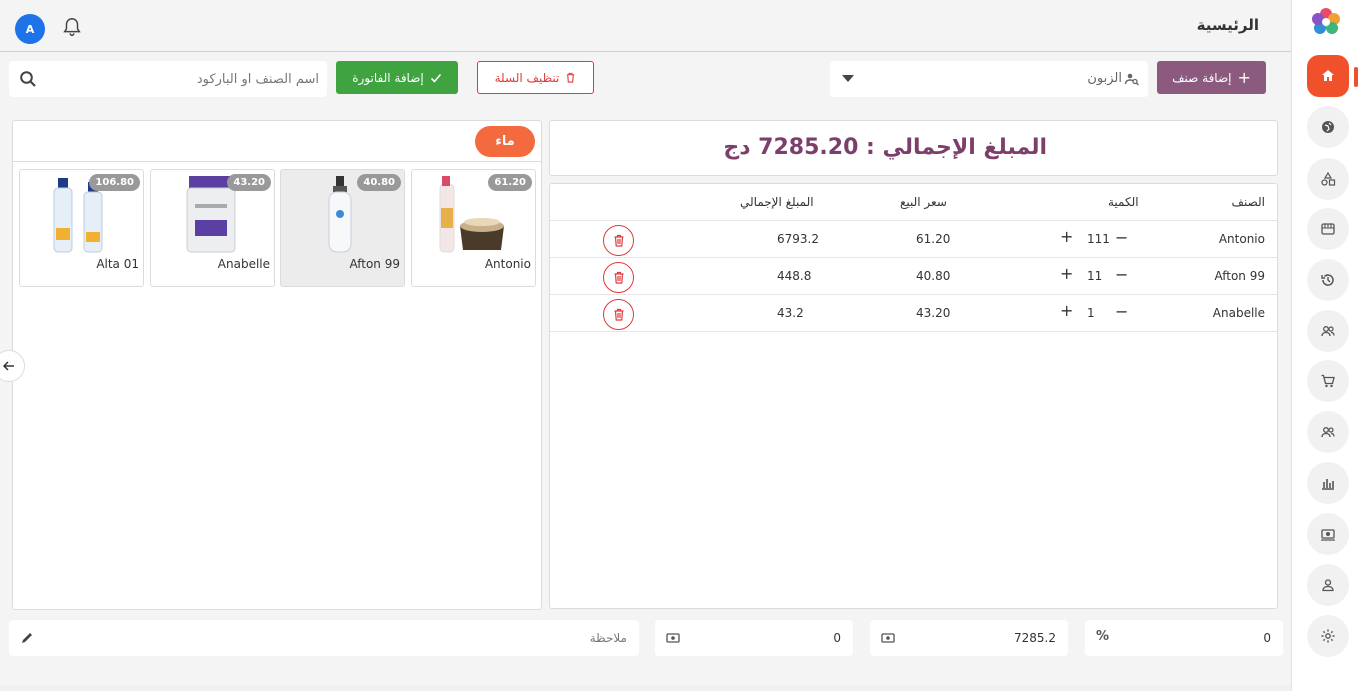  I want to click on shapes-icon, so click(1328, 178).